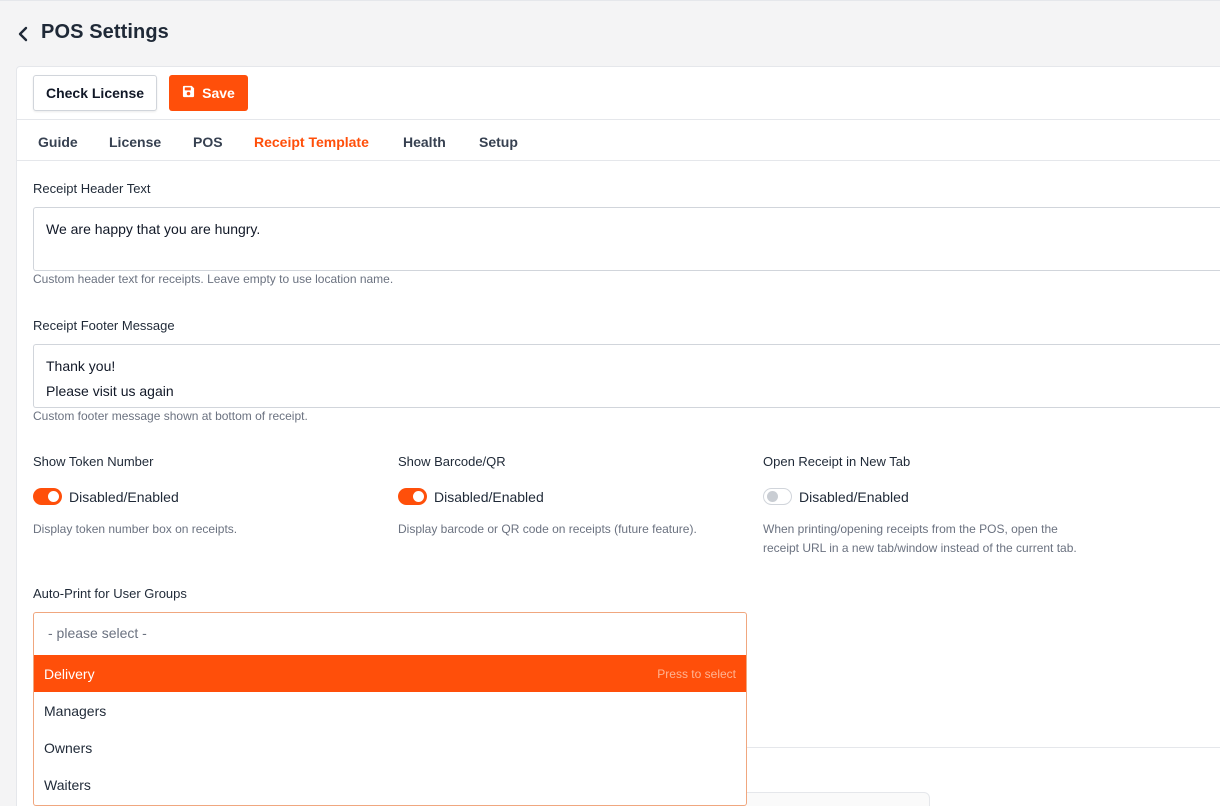 This screenshot has height=806, width=1220. I want to click on show-barcode-qr-label: Show Barcode/QR, so click(452, 461).